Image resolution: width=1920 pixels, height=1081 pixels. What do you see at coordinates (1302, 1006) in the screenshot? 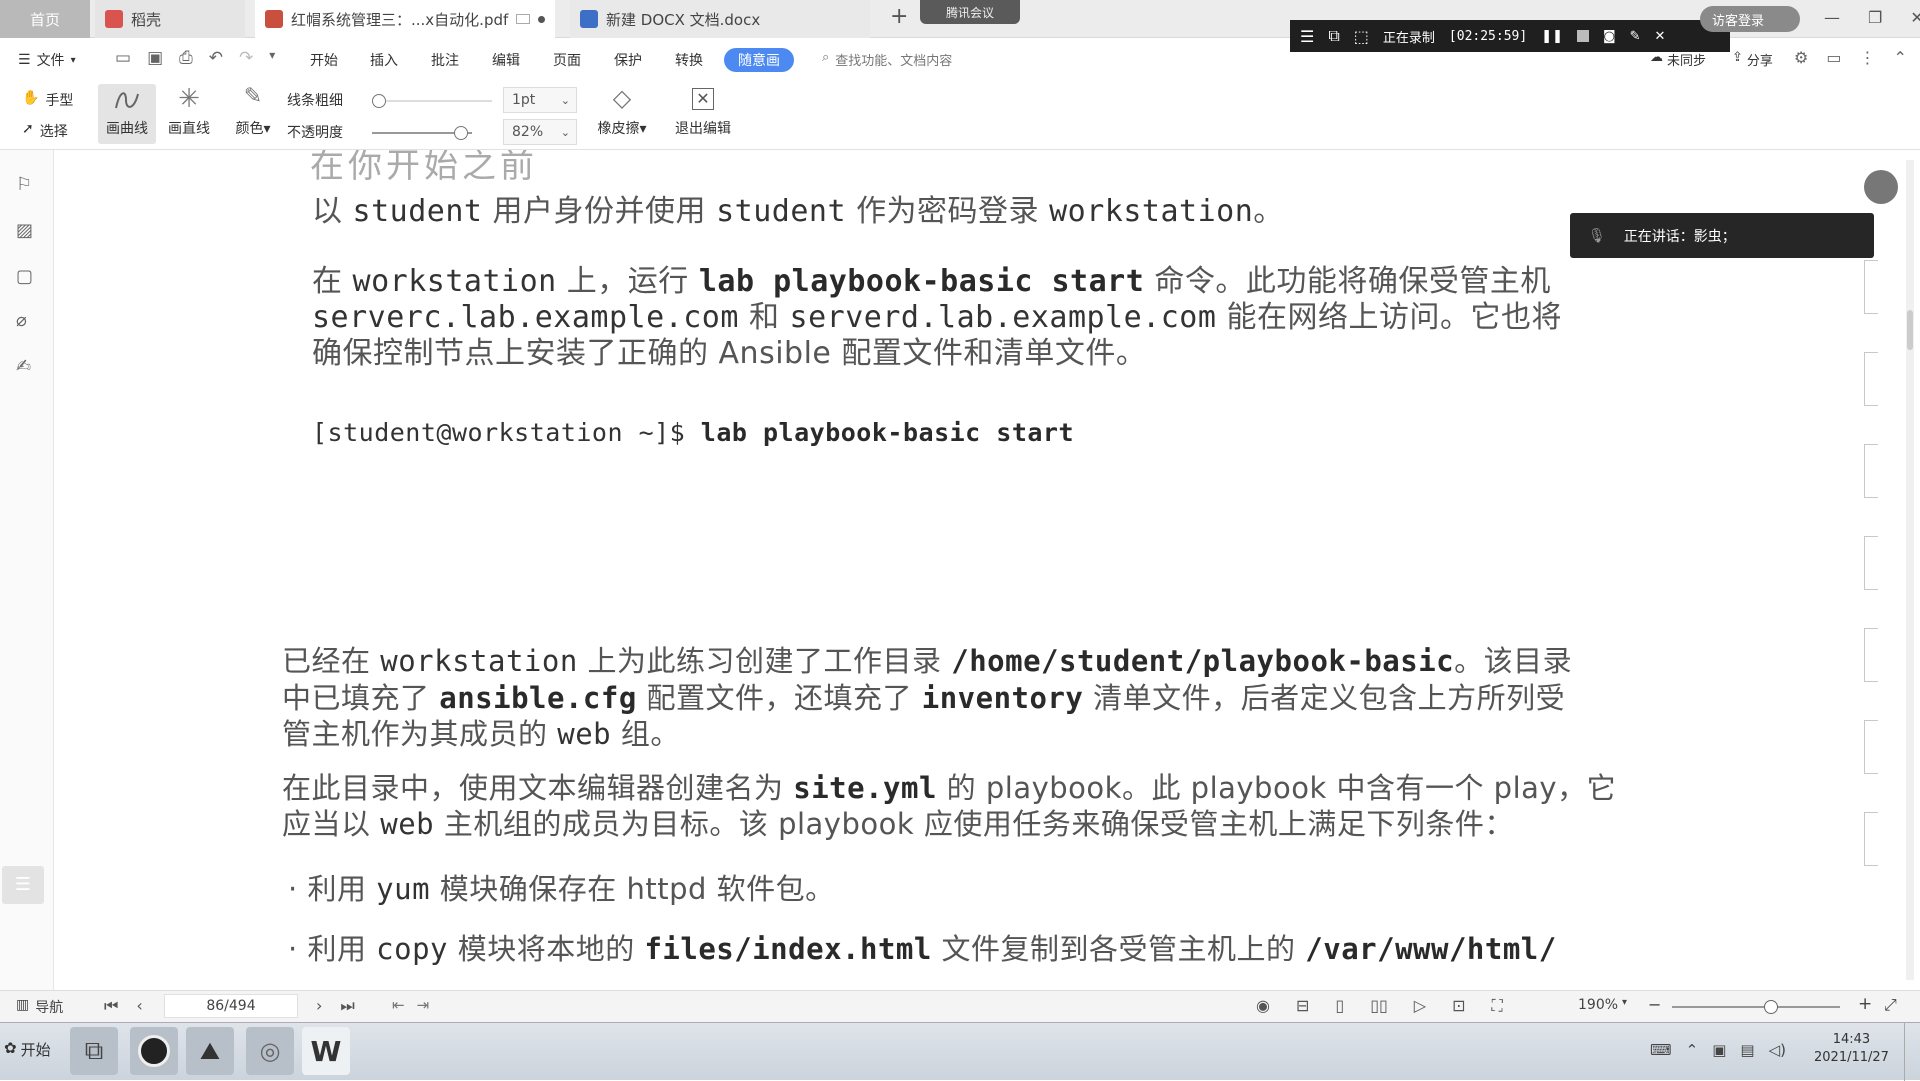
I see `fit-width-icon: ⊟` at bounding box center [1302, 1006].